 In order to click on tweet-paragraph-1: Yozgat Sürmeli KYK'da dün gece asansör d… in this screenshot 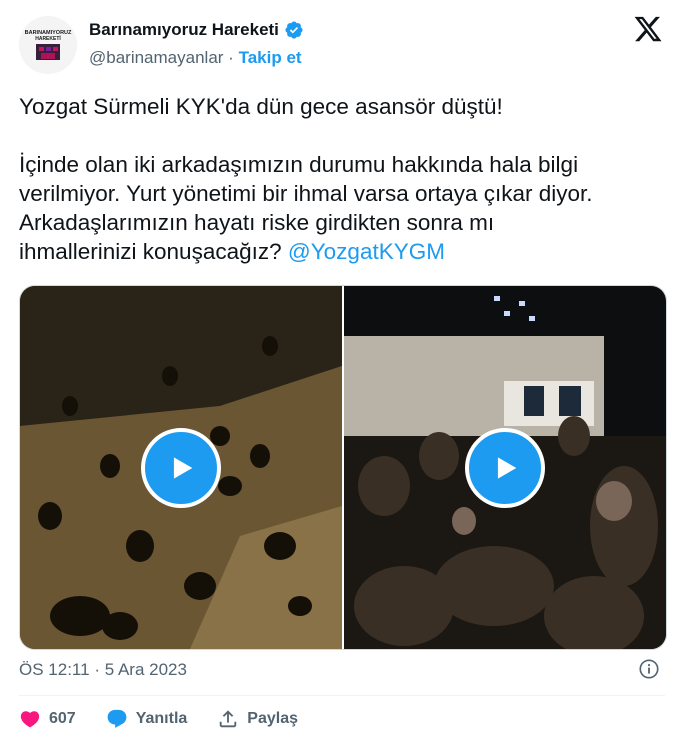, I will do `click(261, 106)`.